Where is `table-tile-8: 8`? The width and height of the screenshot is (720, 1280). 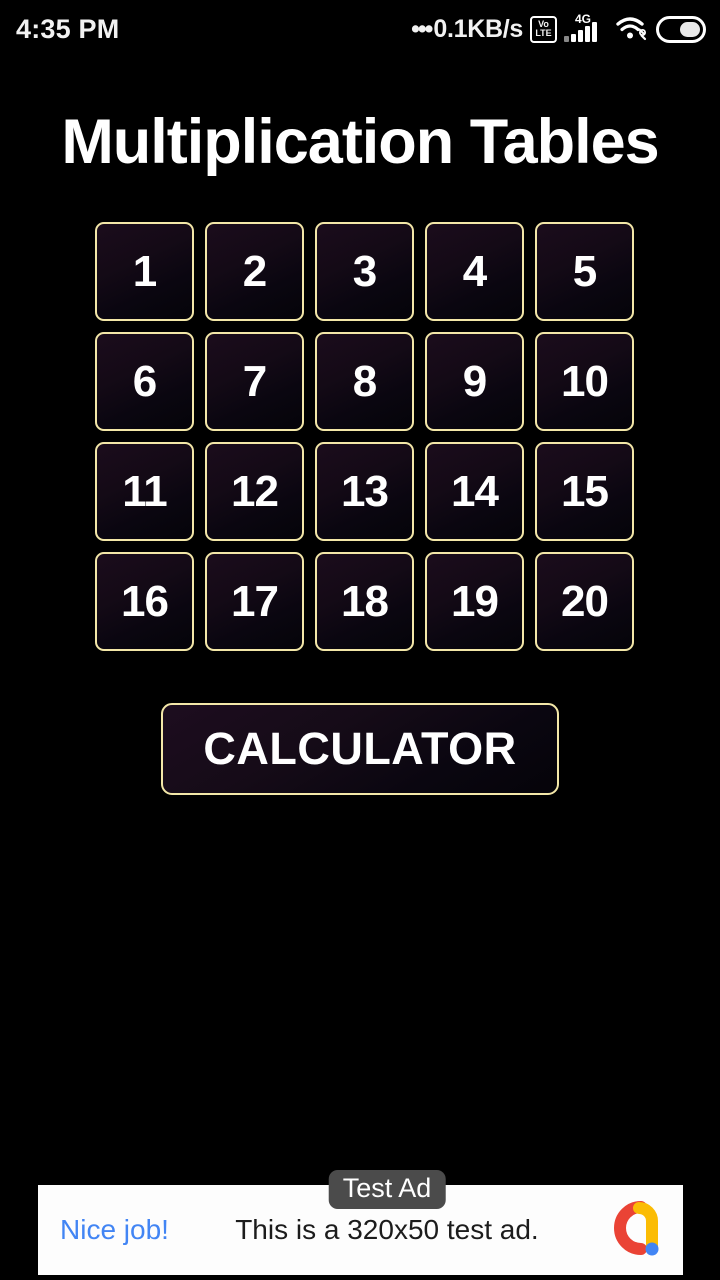
table-tile-8: 8 is located at coordinates (364, 381).